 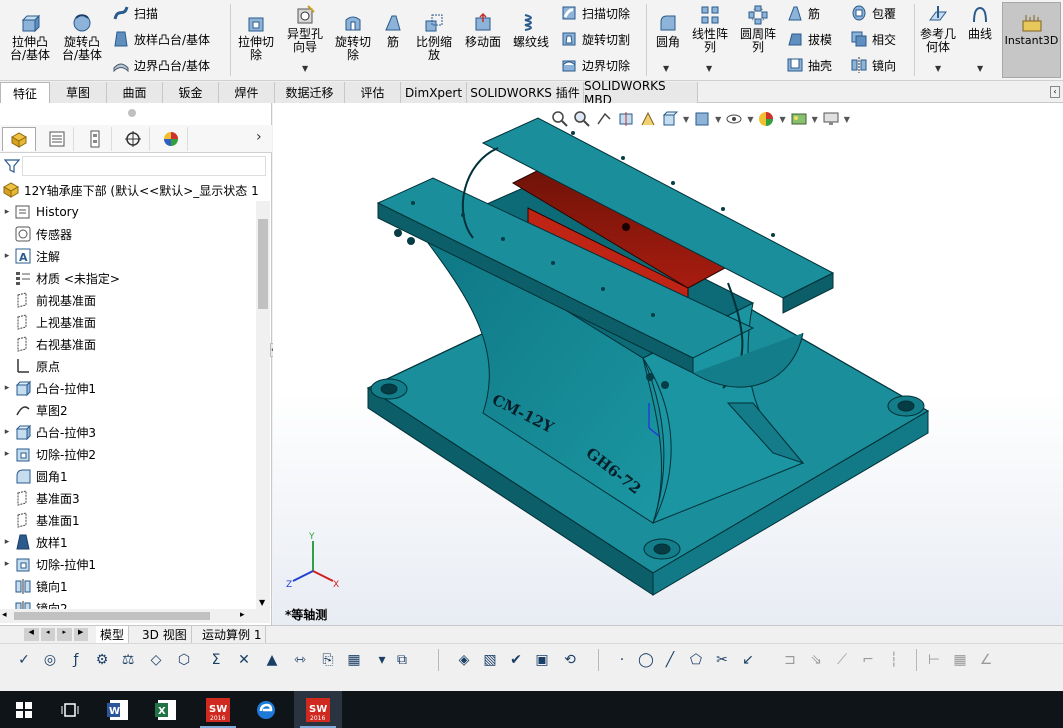 I want to click on taskbar-edge, so click(x=266, y=709).